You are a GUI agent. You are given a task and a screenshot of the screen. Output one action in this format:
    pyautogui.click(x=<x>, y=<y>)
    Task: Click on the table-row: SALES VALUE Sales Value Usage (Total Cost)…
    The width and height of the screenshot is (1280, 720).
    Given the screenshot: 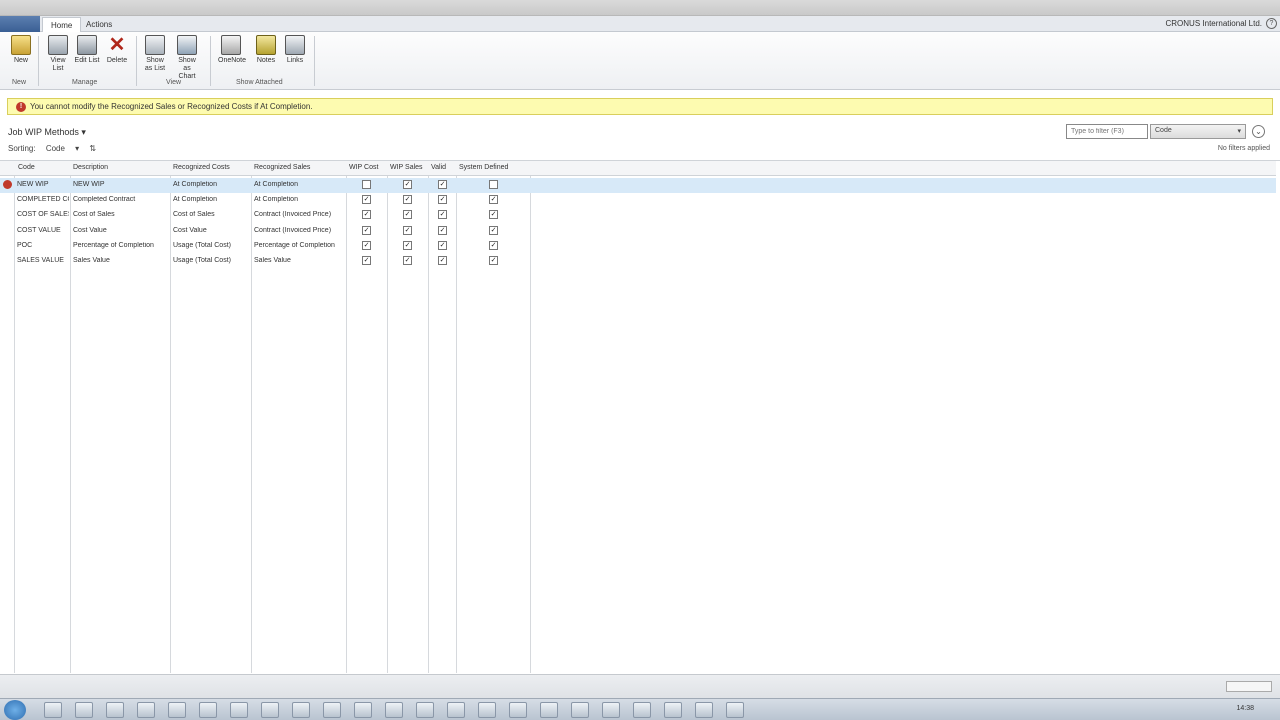 What is the action you would take?
    pyautogui.click(x=638, y=261)
    